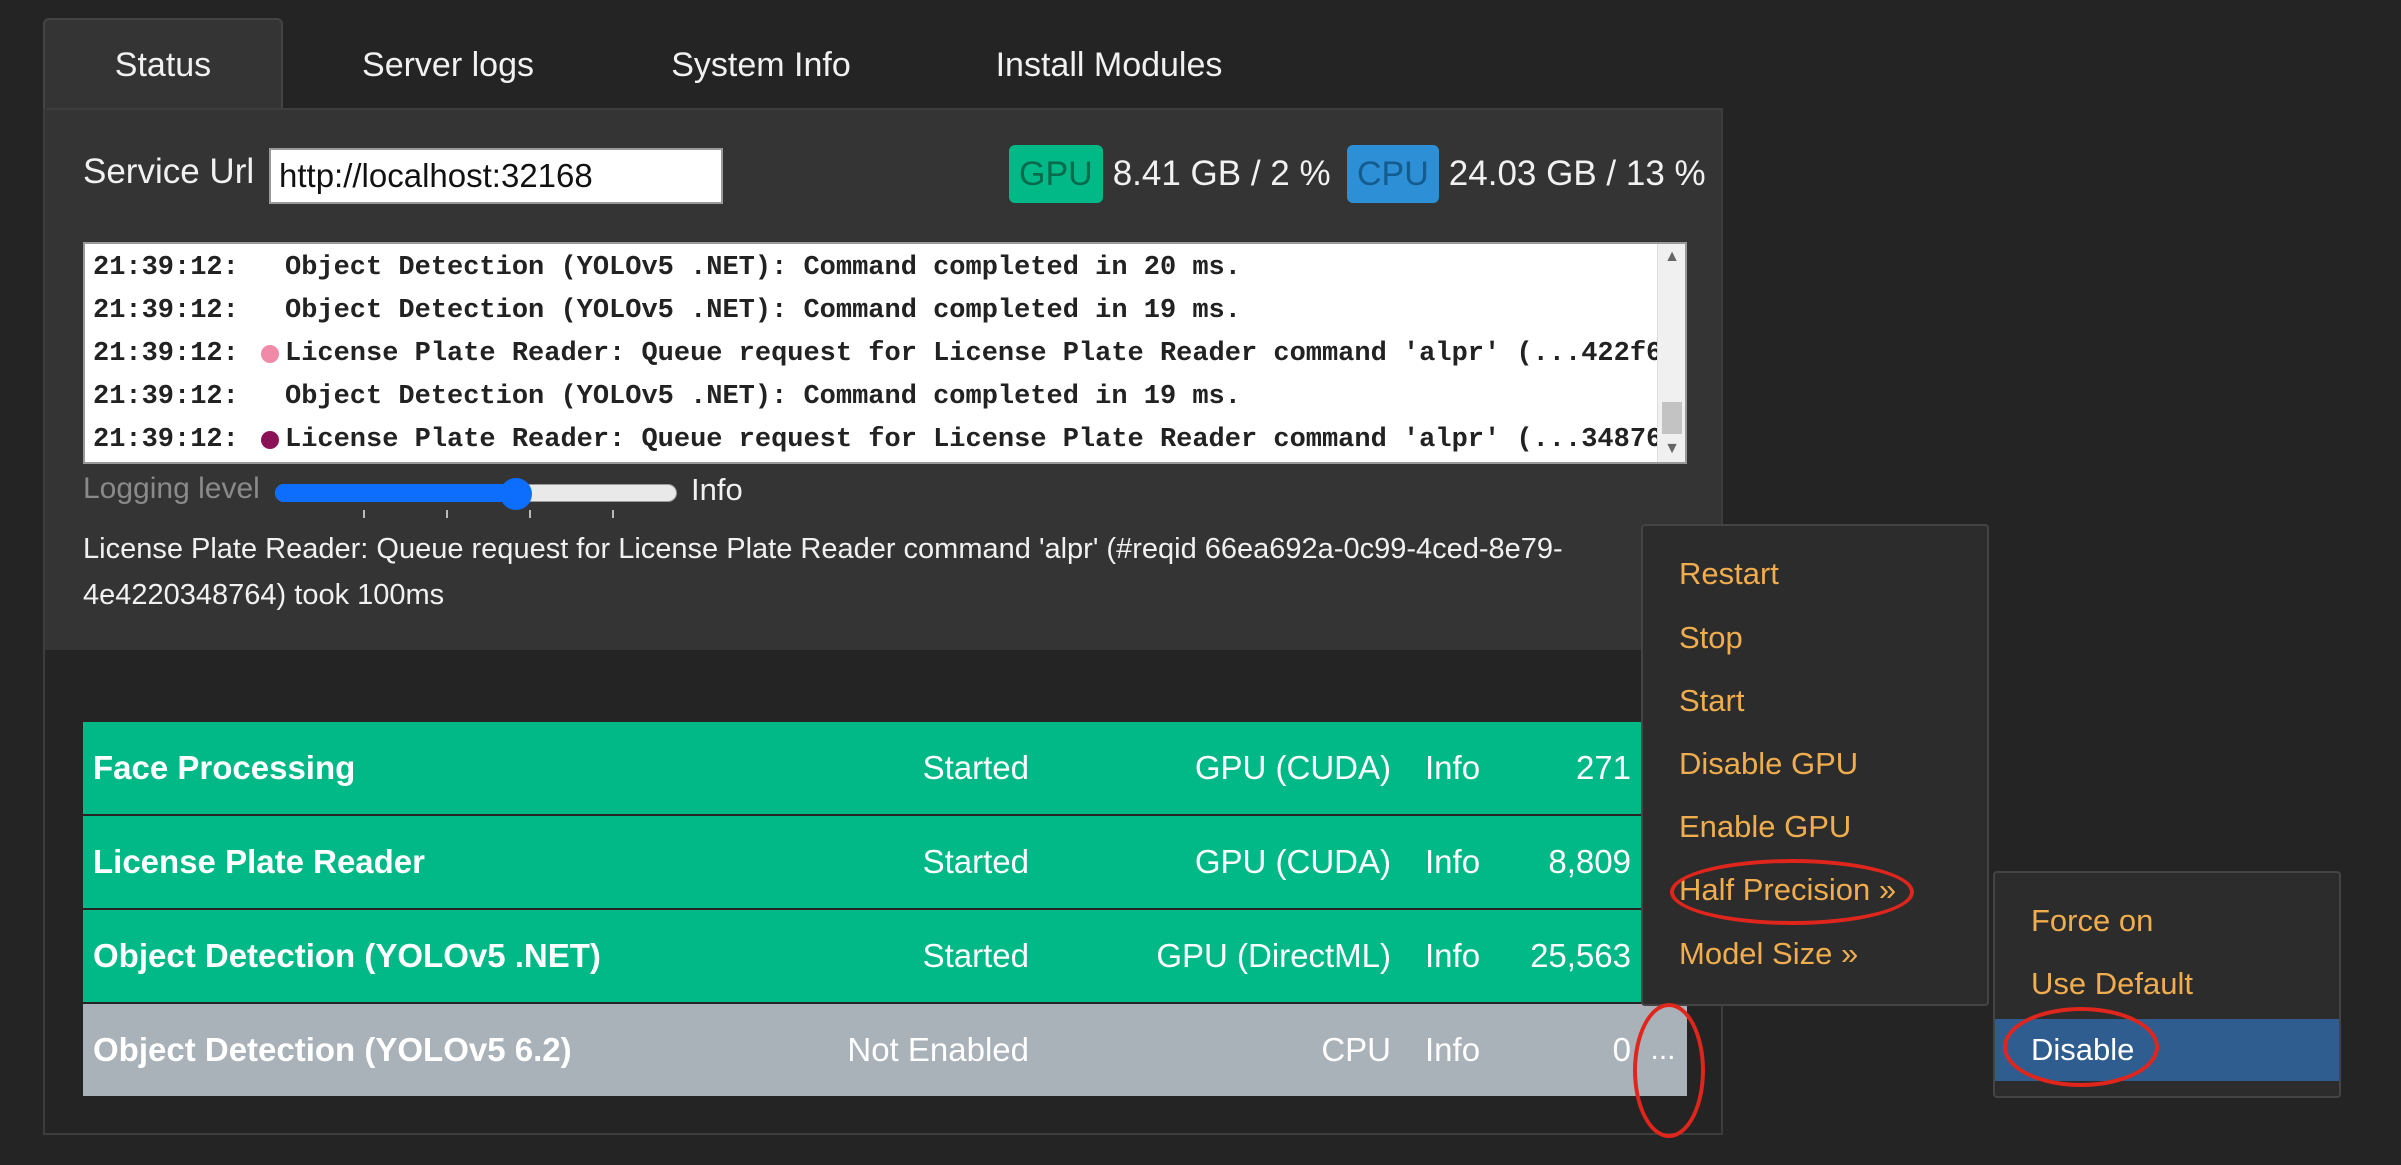  Describe the element at coordinates (717, 489) in the screenshot. I see `logging-level-value: Info` at that location.